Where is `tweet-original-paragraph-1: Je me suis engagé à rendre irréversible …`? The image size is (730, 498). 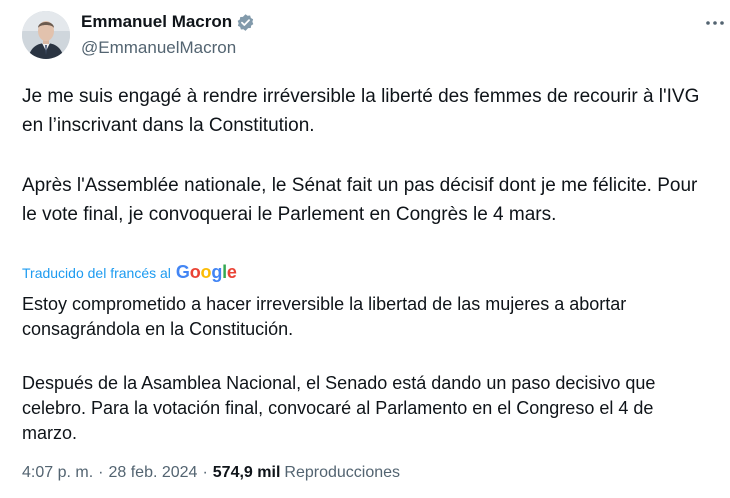 tweet-original-paragraph-1: Je me suis engagé à rendre irréversible … is located at coordinates (361, 111).